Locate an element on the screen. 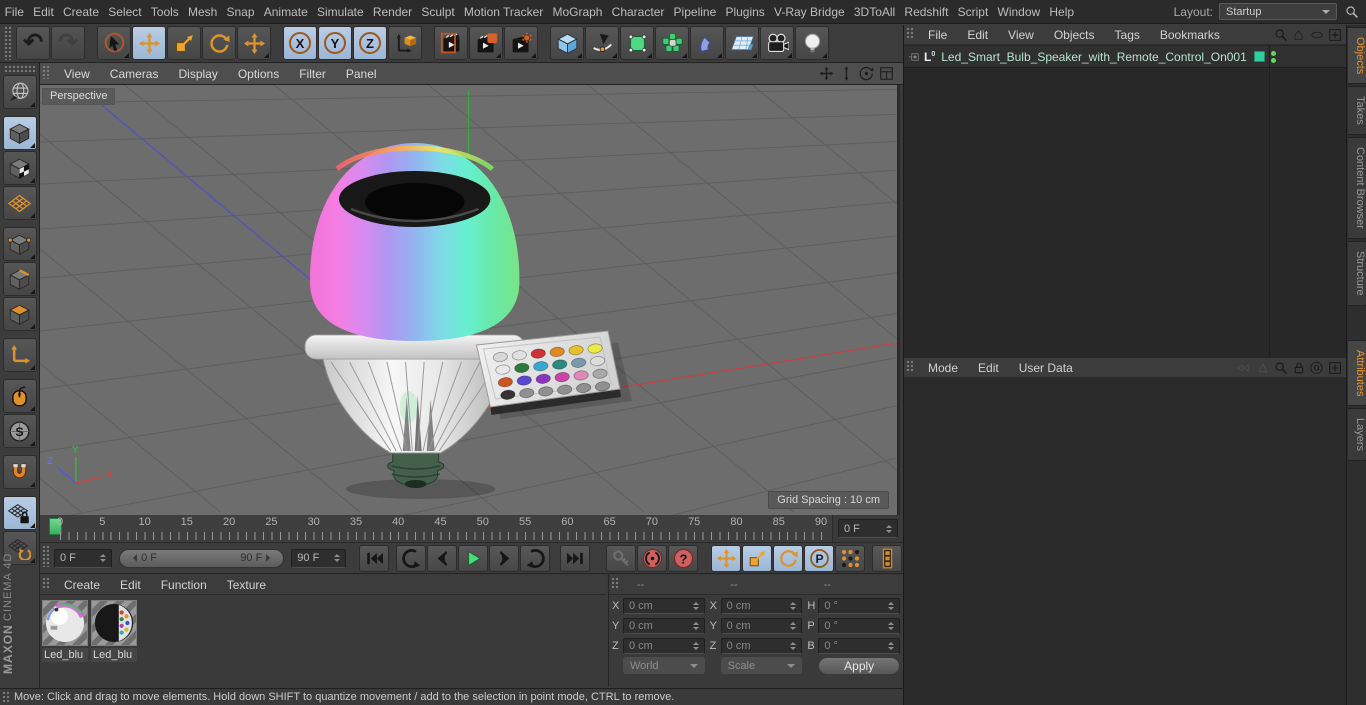 This screenshot has width=1366, height=705. transport-goto-previous-key-button is located at coordinates (411, 558).